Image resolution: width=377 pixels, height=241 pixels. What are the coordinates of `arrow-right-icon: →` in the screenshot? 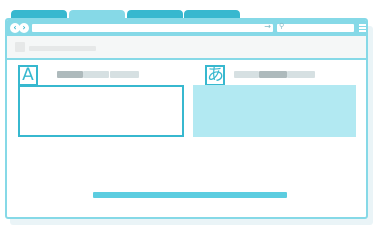 It's located at (267, 26).